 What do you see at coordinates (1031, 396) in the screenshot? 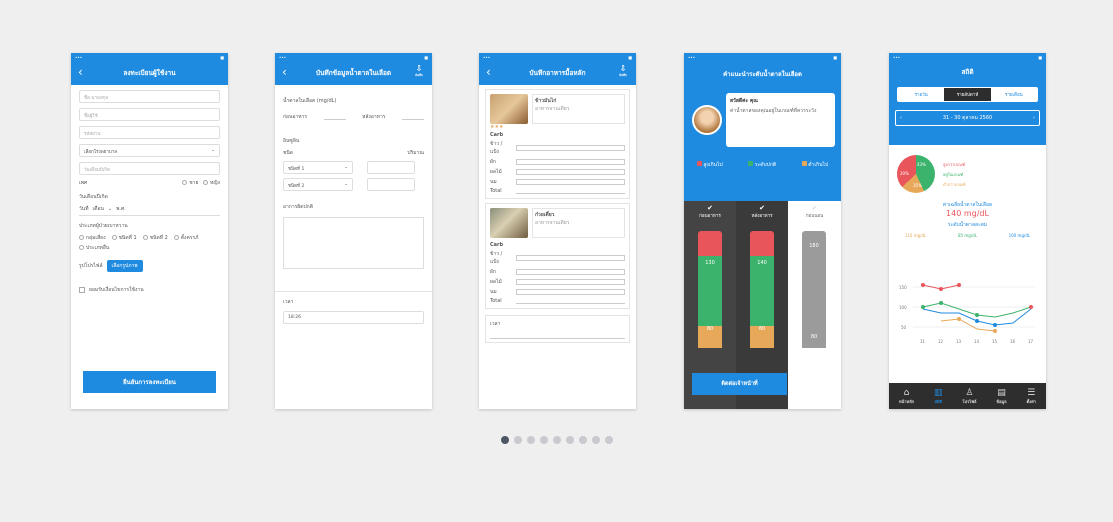
I see `tab-settings: ☰ ตั้งค่า` at bounding box center [1031, 396].